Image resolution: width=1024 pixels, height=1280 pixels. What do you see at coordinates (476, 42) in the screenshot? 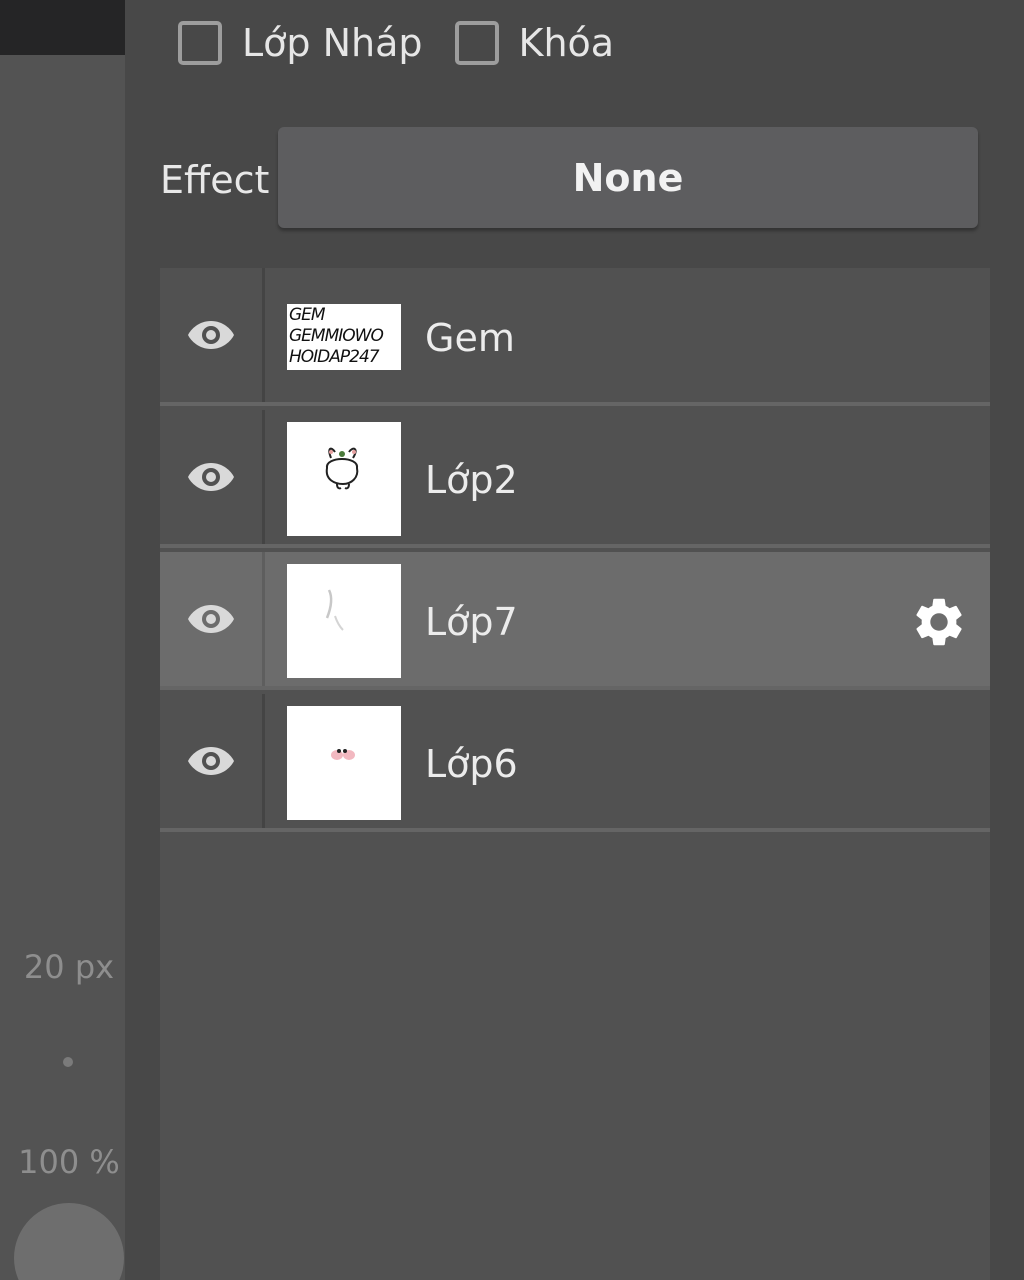
I see `lock-checkbox` at bounding box center [476, 42].